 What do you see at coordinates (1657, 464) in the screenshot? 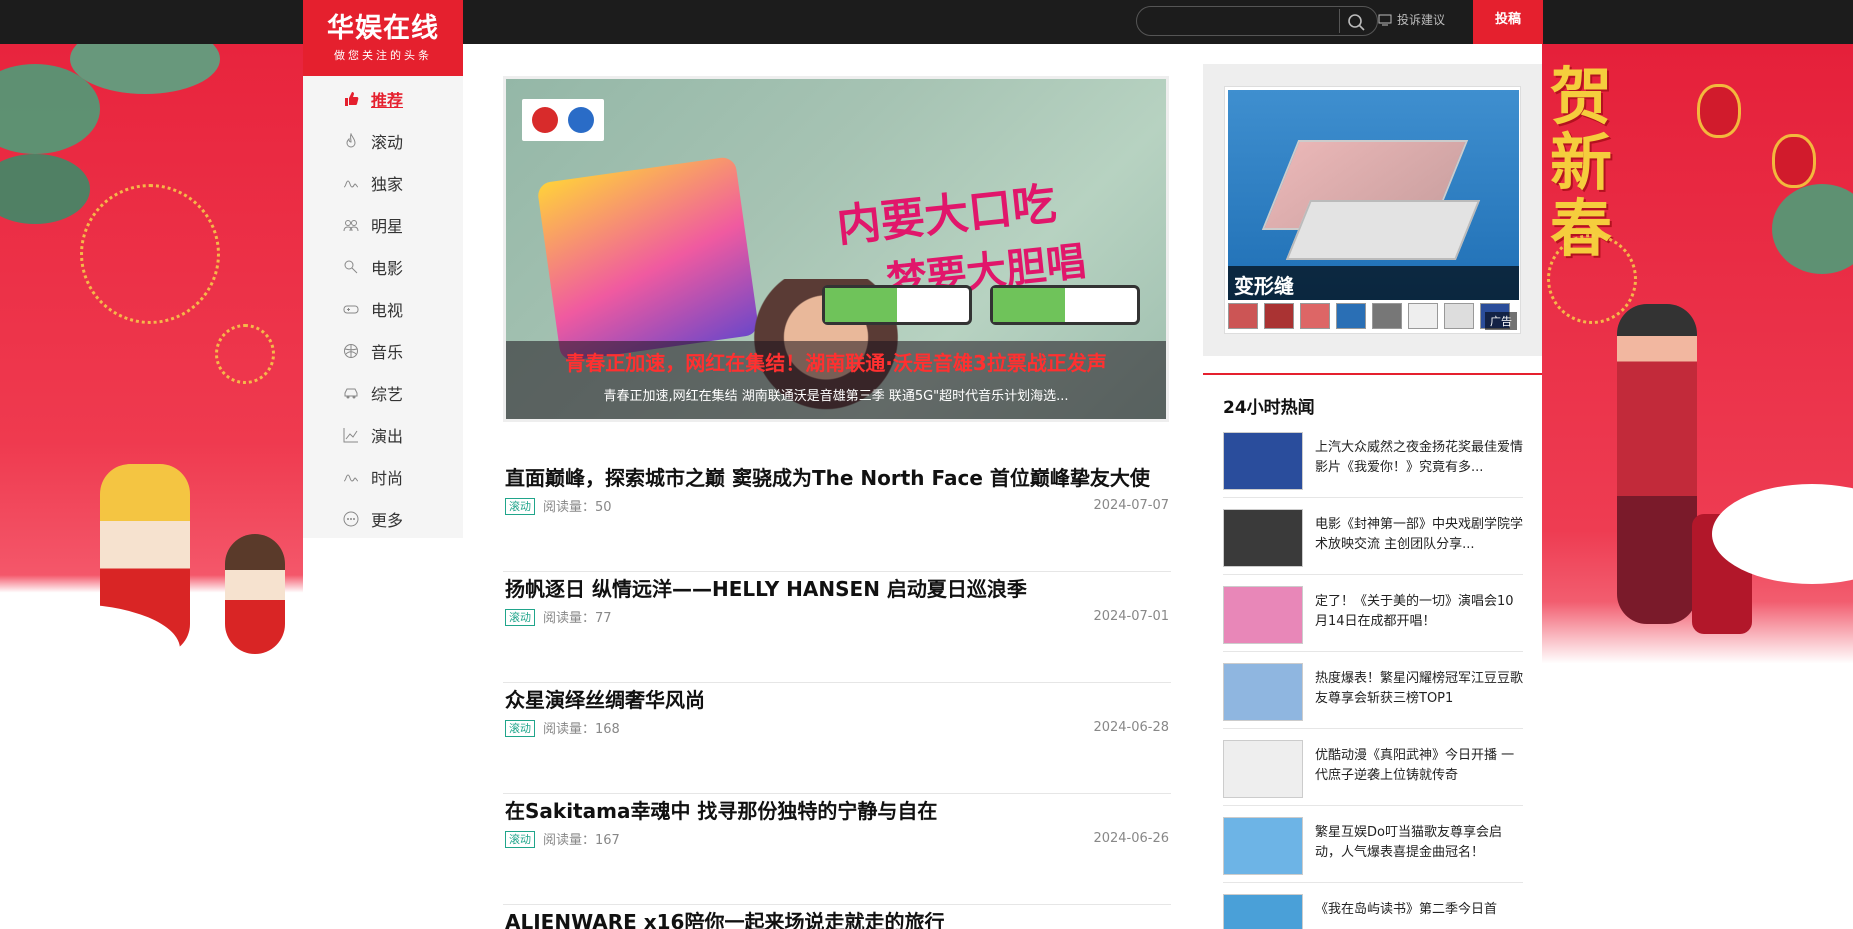
I see `traveler-character` at bounding box center [1657, 464].